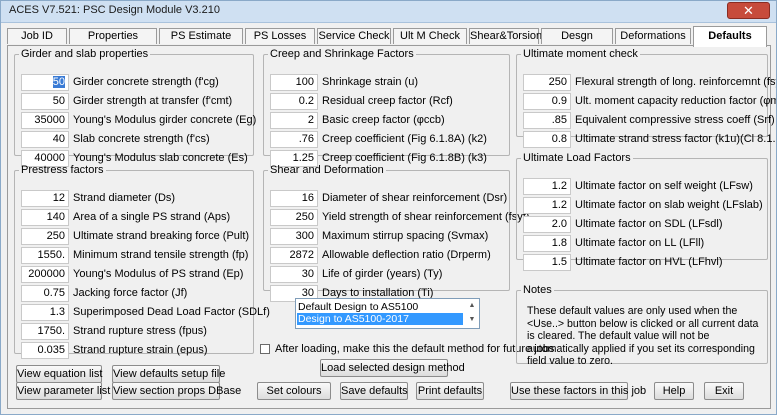 The width and height of the screenshot is (779, 417). I want to click on list-item: 100 Shrinkage strain (u), so click(386, 83).